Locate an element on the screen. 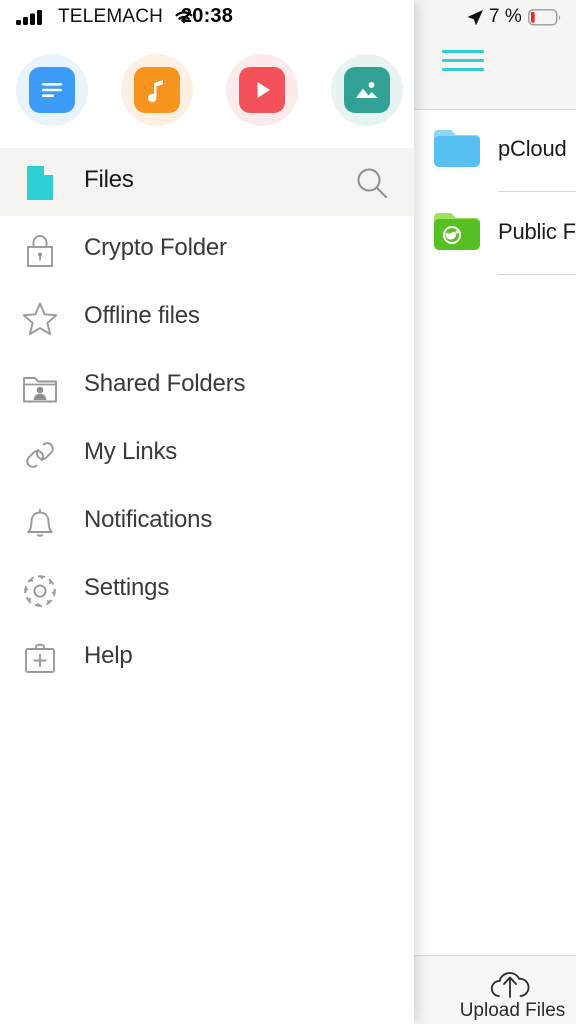 The width and height of the screenshot is (576, 1024). document-lines-icon is located at coordinates (52, 90).